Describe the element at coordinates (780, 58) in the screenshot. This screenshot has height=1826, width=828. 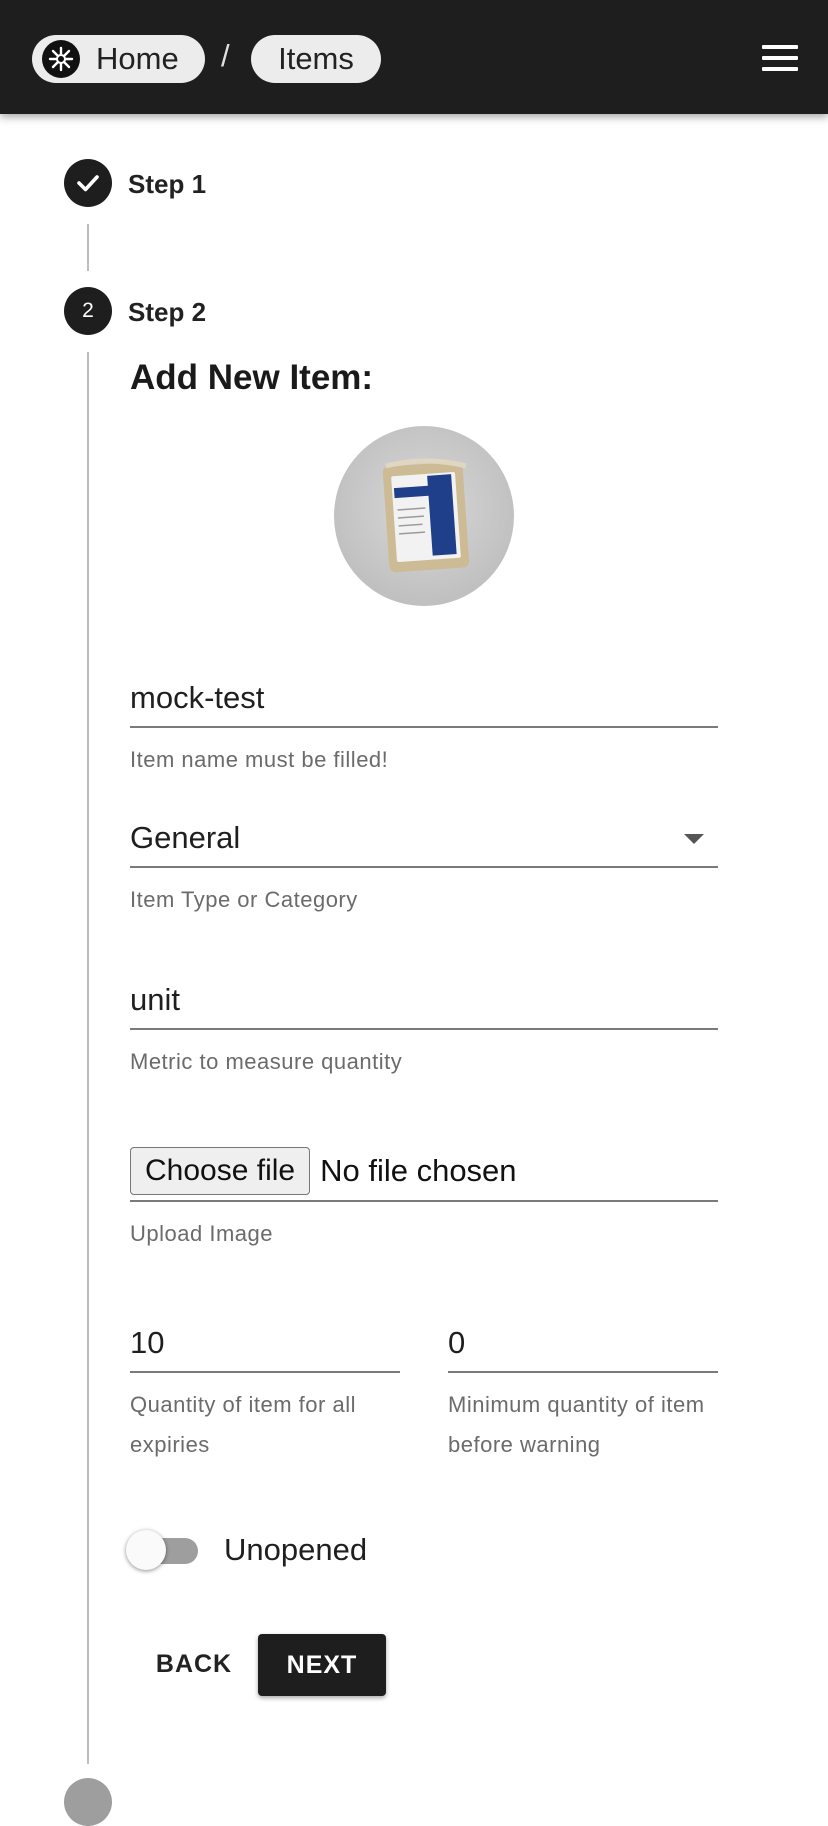
I see `hamburger-menu-icon` at that location.